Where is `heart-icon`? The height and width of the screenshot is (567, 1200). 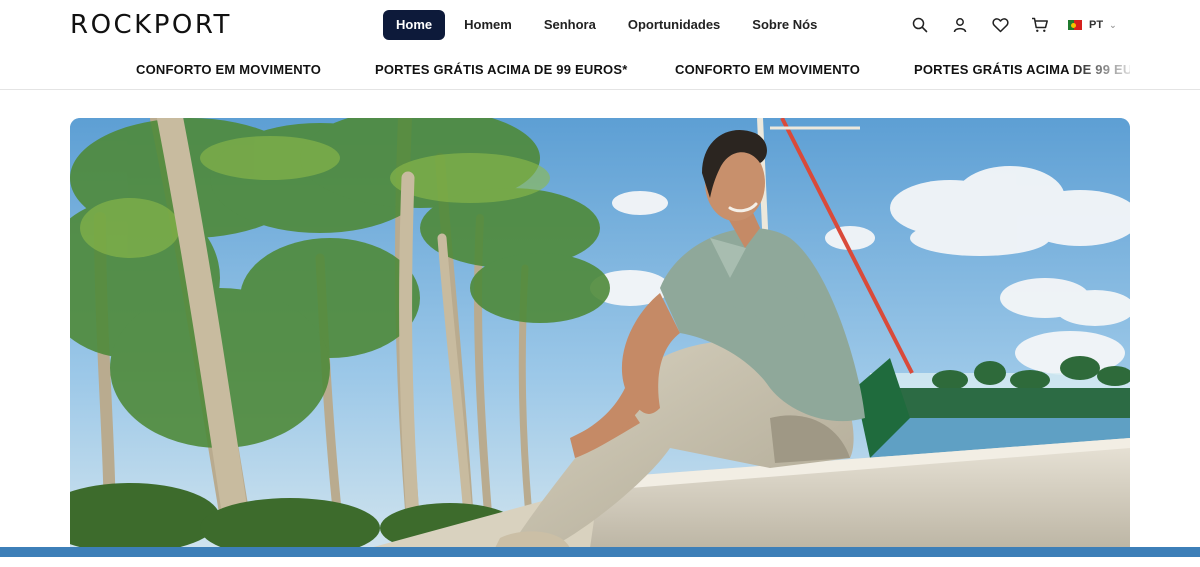
heart-icon is located at coordinates (1000, 25).